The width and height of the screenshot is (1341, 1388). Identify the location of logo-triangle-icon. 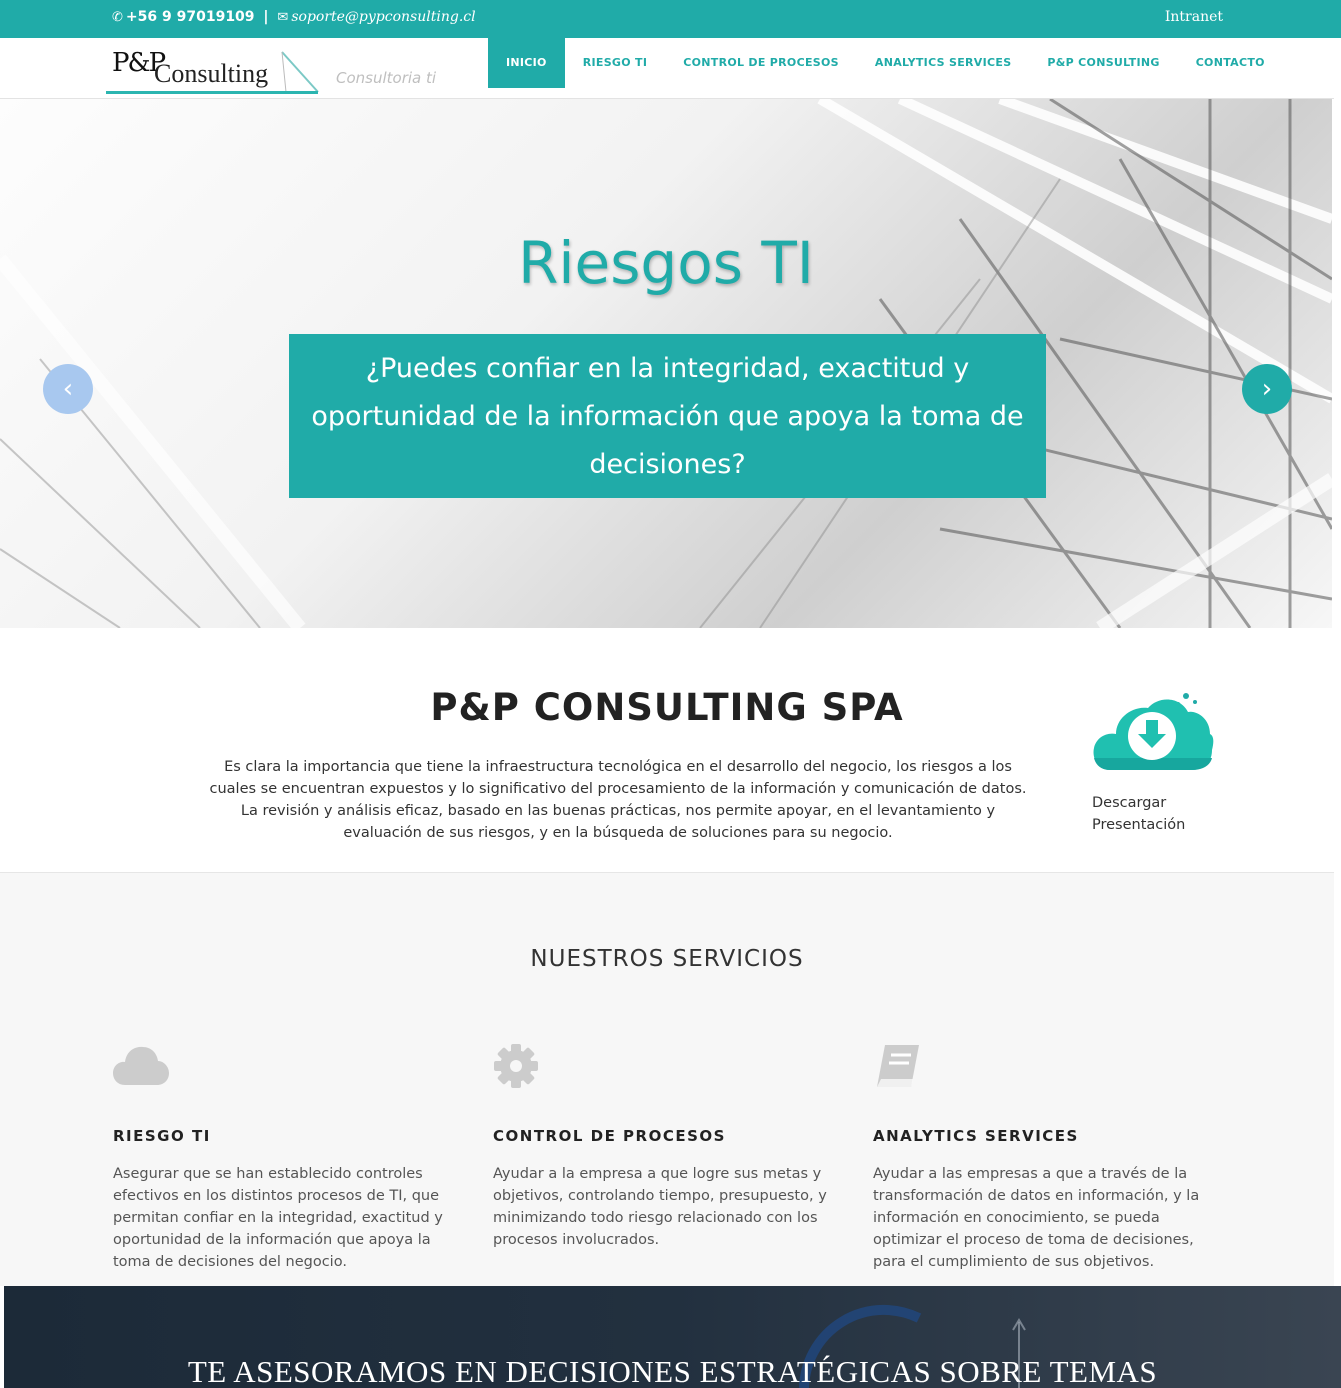
(300, 72).